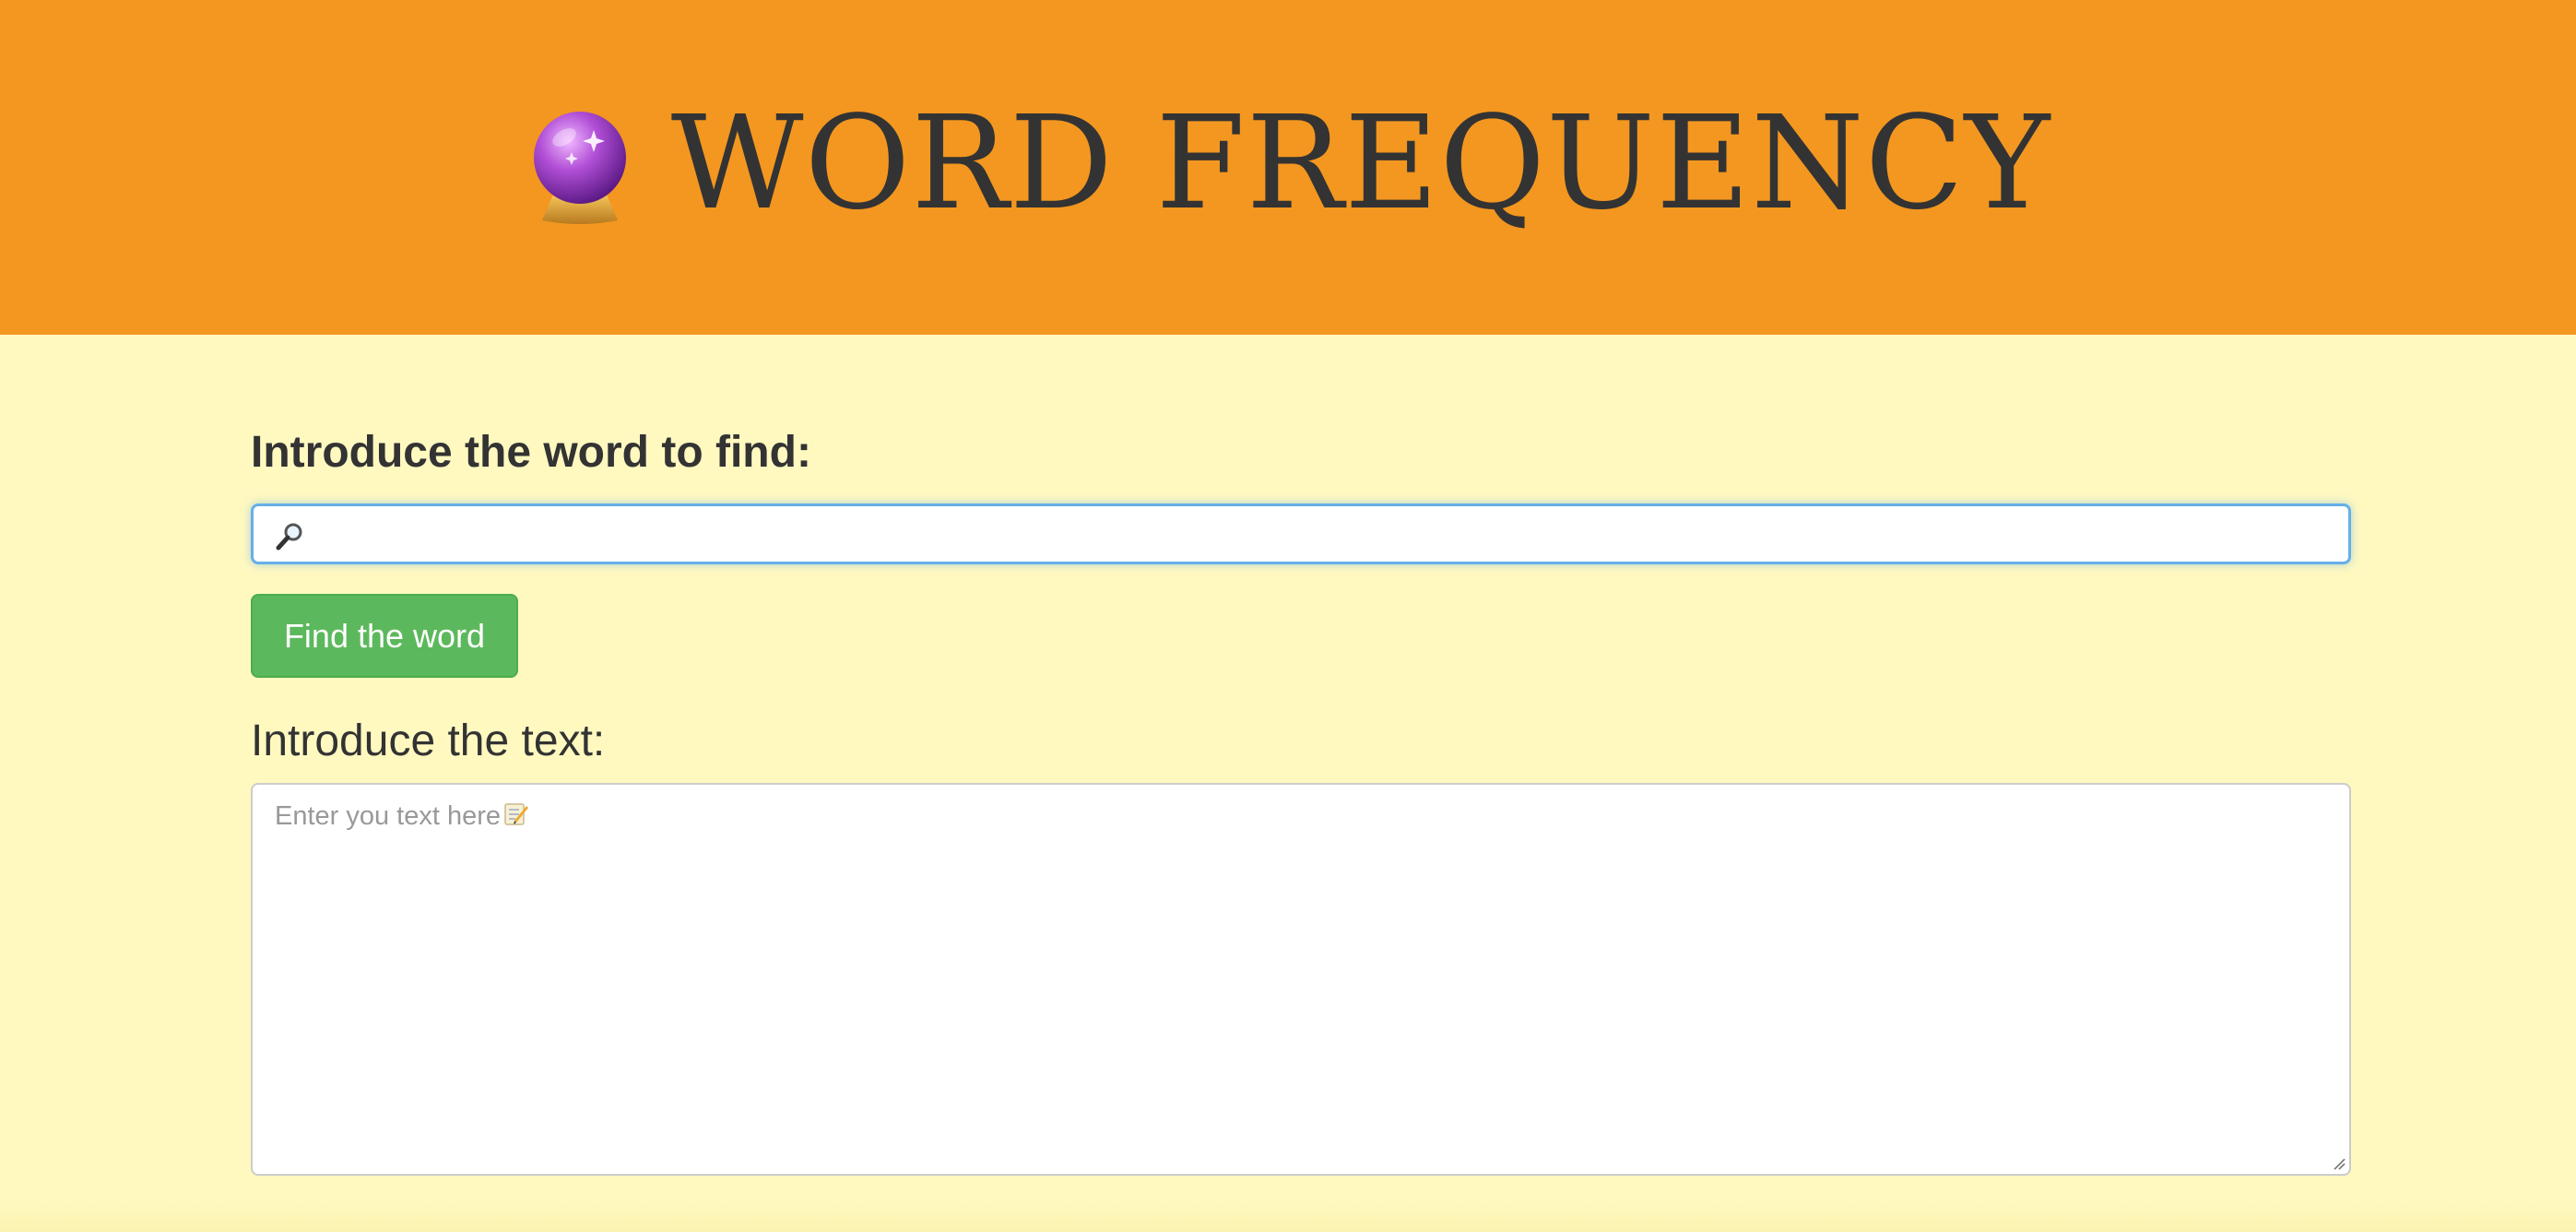 Image resolution: width=2576 pixels, height=1232 pixels. Describe the element at coordinates (289, 537) in the screenshot. I see `magnifying-glass-icon` at that location.